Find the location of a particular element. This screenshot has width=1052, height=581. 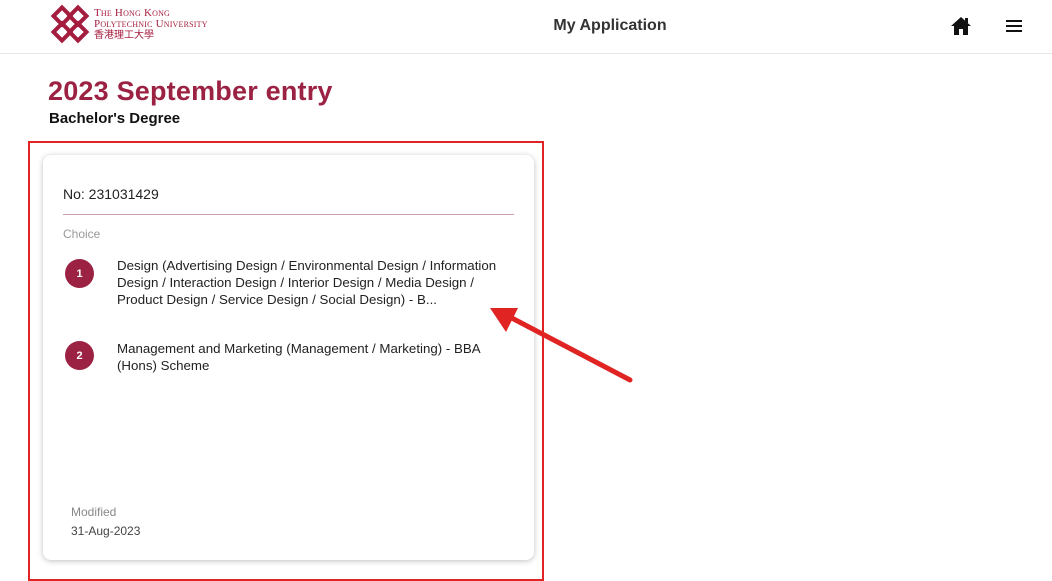

annotation-arrow-icon is located at coordinates (561, 345).